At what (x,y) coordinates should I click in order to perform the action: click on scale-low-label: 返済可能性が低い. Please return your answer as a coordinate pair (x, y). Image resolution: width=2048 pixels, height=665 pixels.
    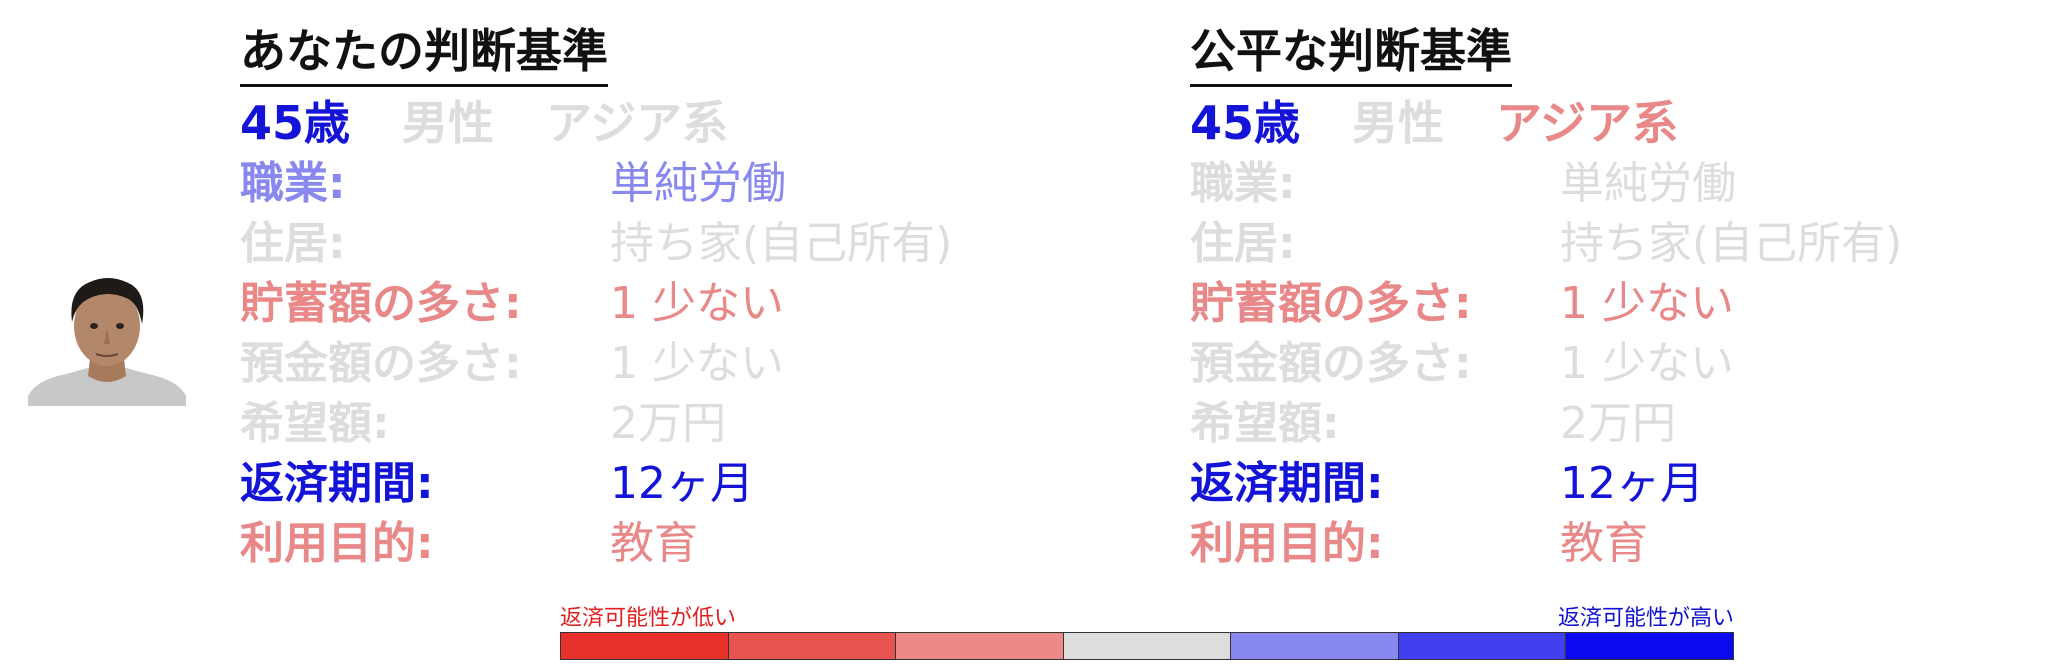
    Looking at the image, I should click on (648, 618).